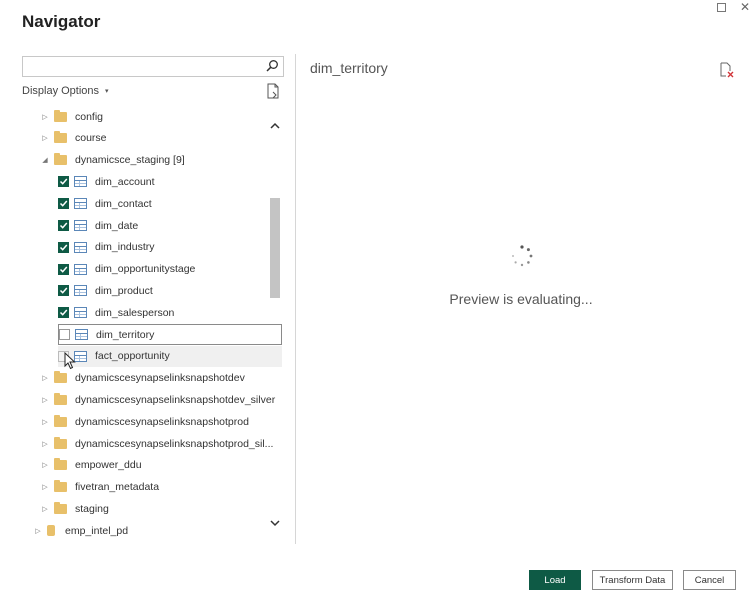 This screenshot has width=754, height=604. Describe the element at coordinates (145, 269) in the screenshot. I see `tree-item-label: dim_opportunitystage` at that location.